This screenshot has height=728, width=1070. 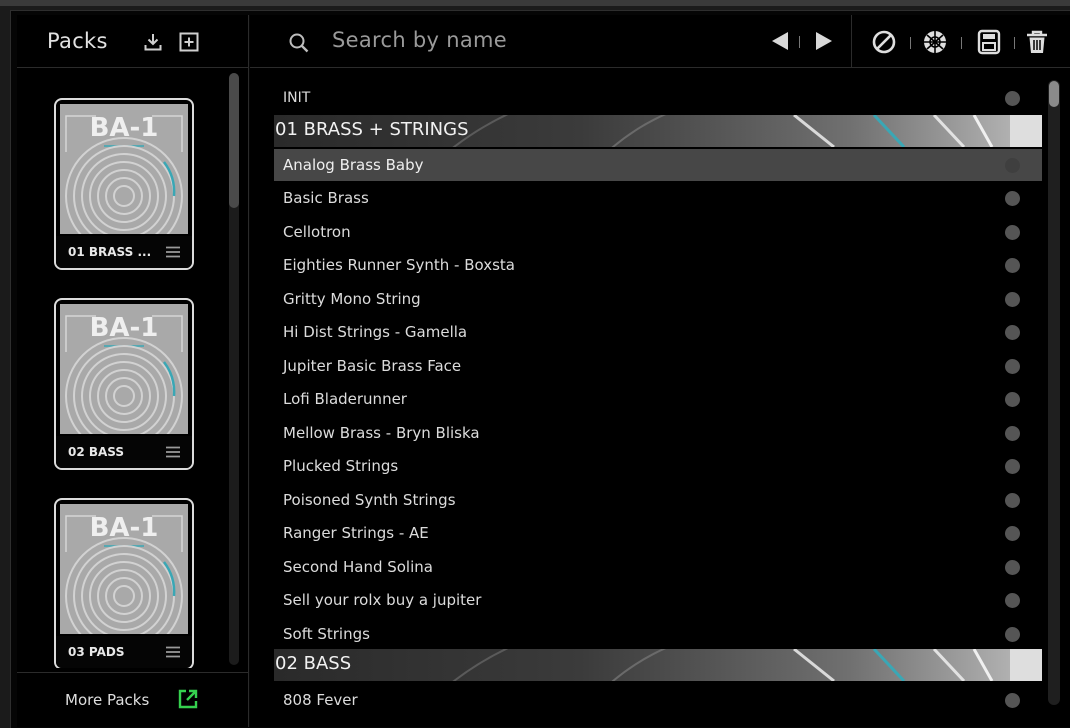 What do you see at coordinates (532, 40) in the screenshot?
I see `search-input` at bounding box center [532, 40].